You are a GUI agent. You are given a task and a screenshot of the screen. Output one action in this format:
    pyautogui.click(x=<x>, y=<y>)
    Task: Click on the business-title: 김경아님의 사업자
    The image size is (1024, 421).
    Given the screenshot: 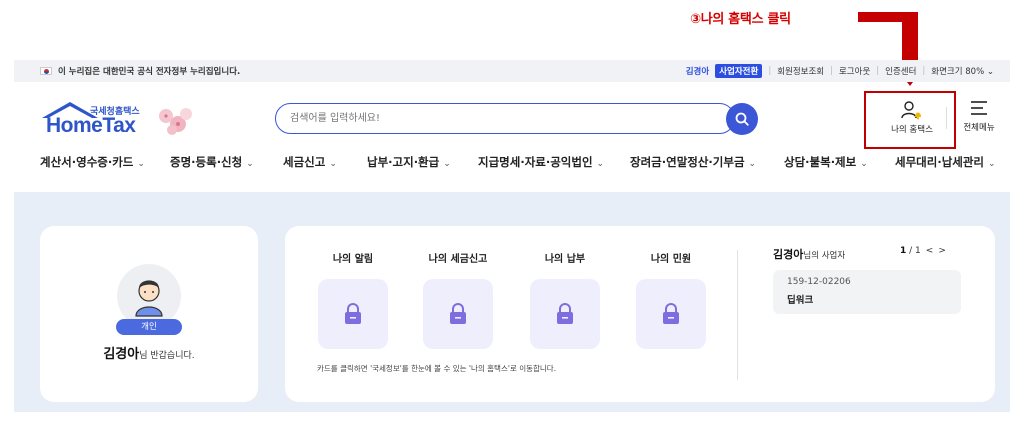 What is the action you would take?
    pyautogui.click(x=809, y=254)
    